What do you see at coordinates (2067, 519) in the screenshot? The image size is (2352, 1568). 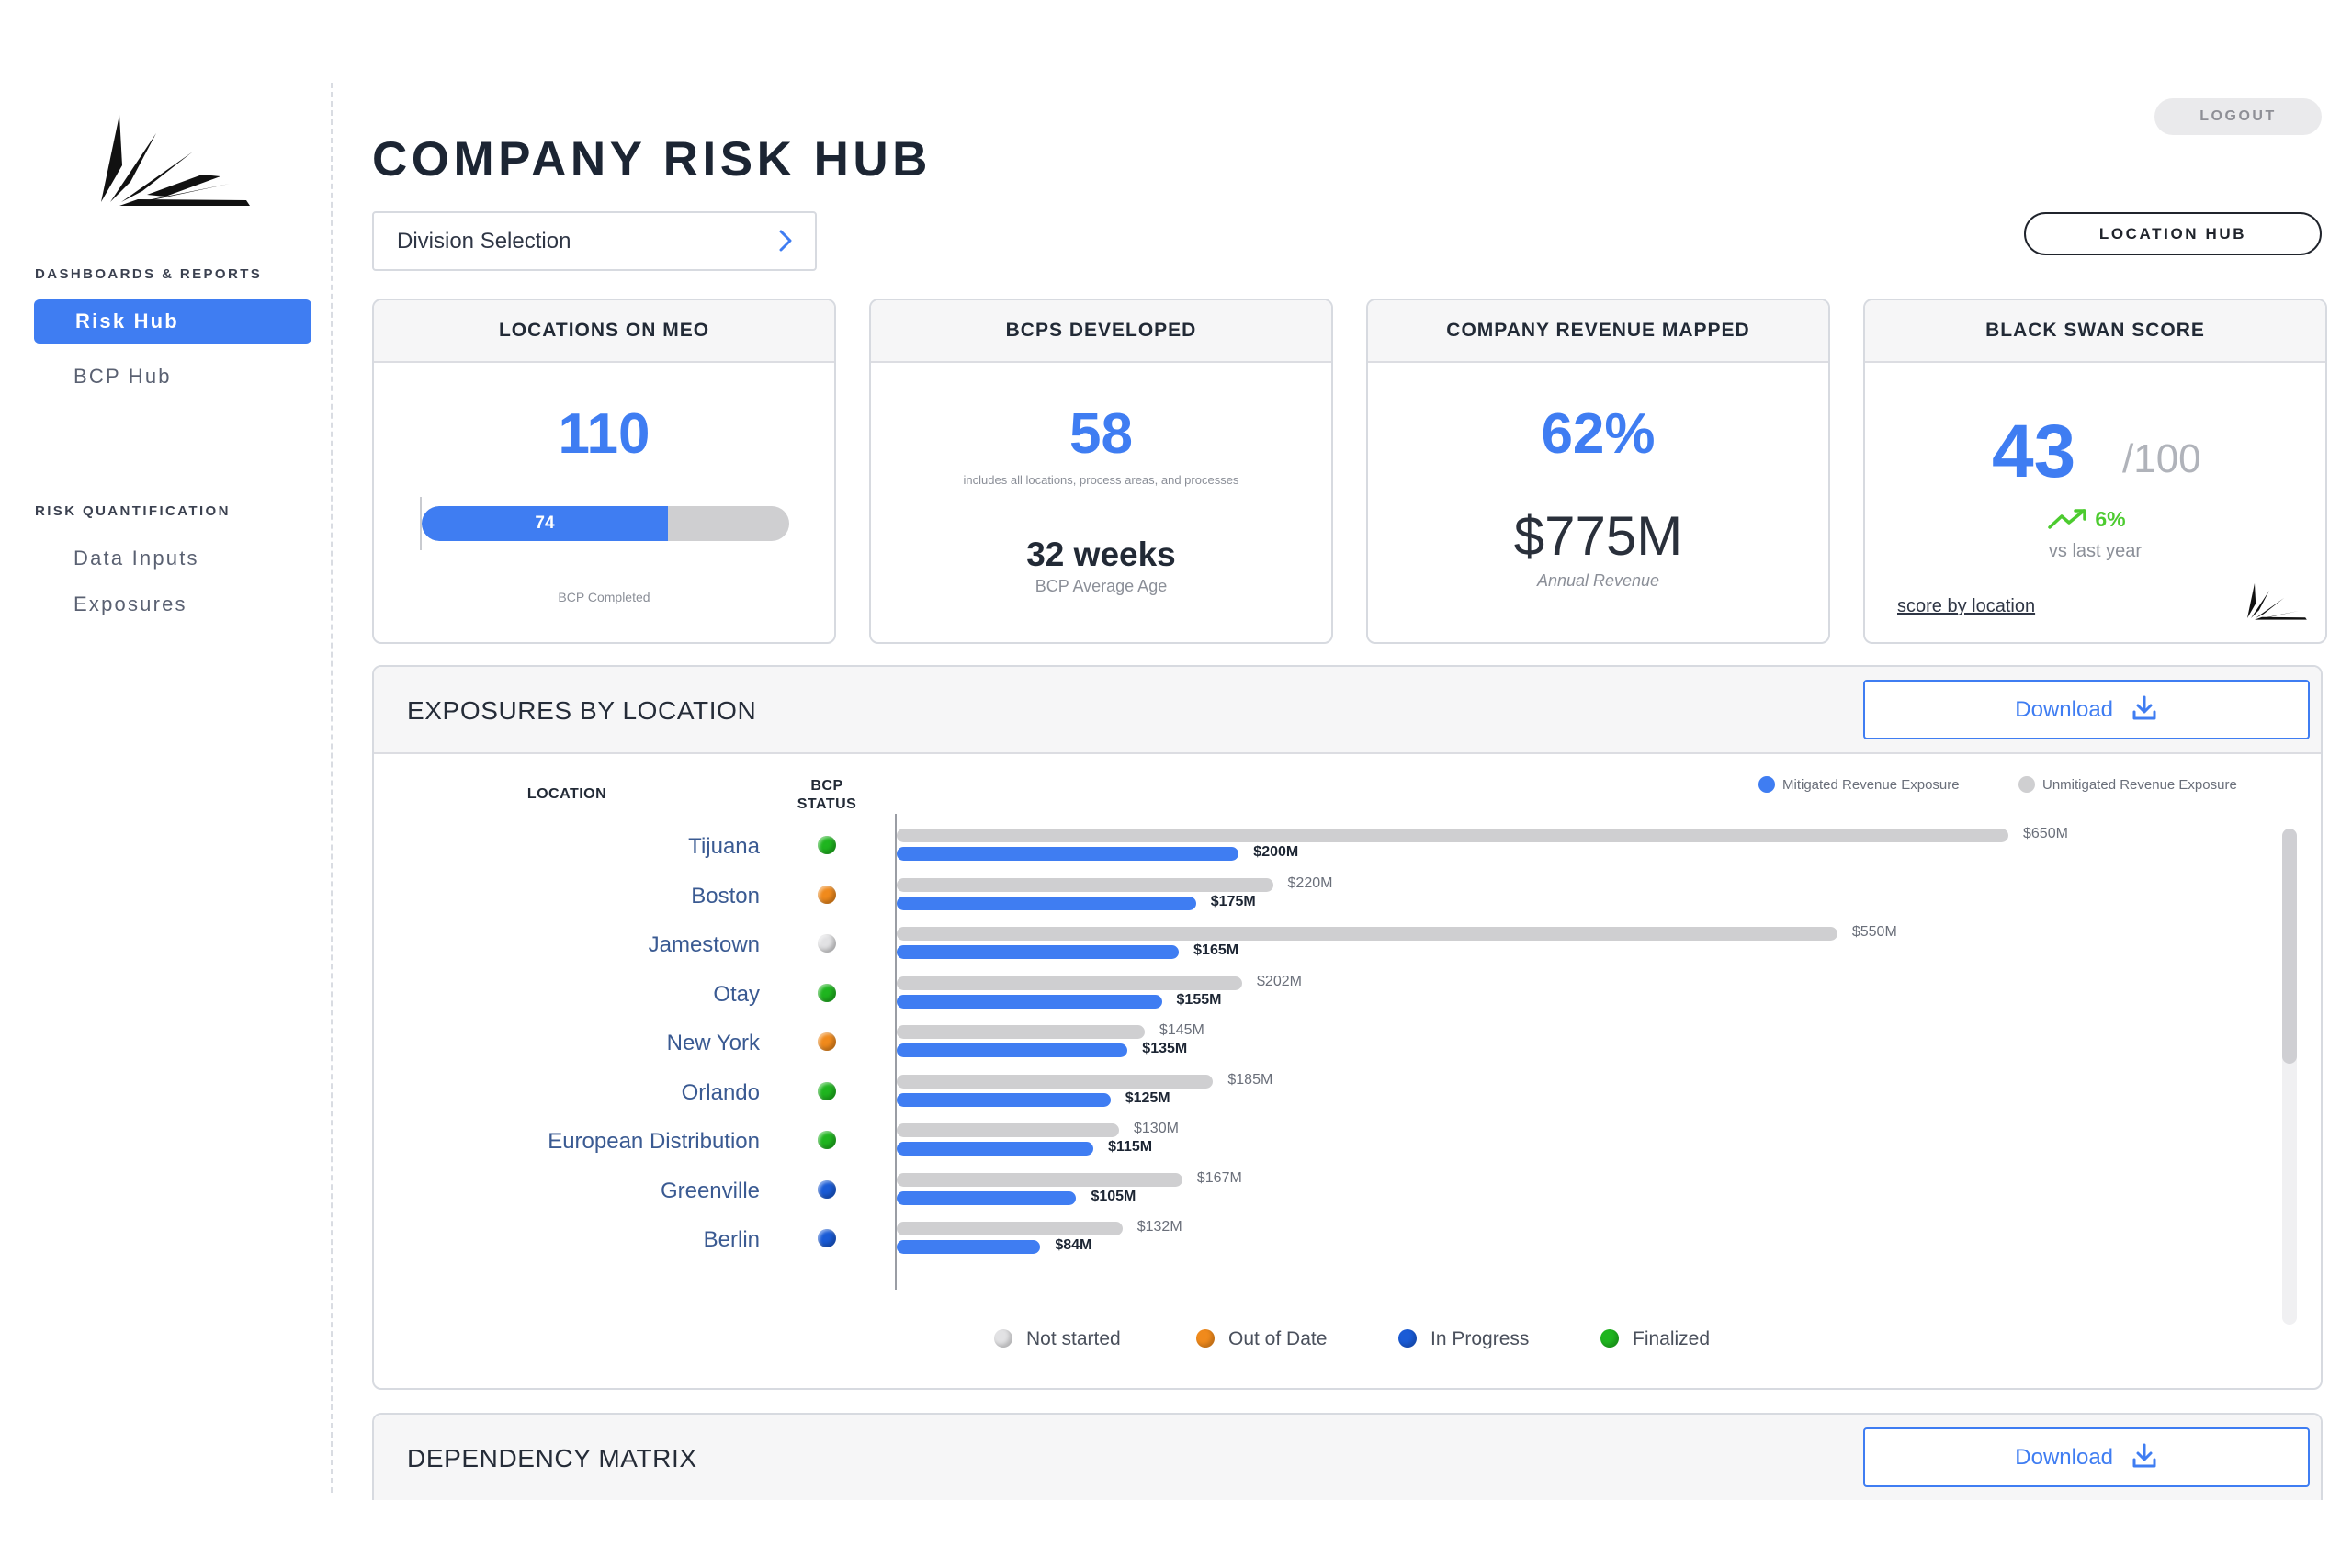 I see `trend-up-icon` at bounding box center [2067, 519].